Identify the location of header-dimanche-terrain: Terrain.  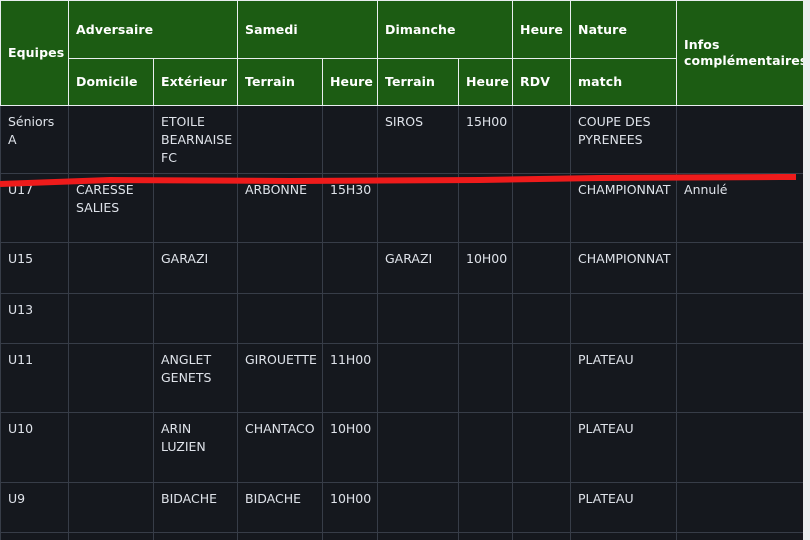
(418, 82).